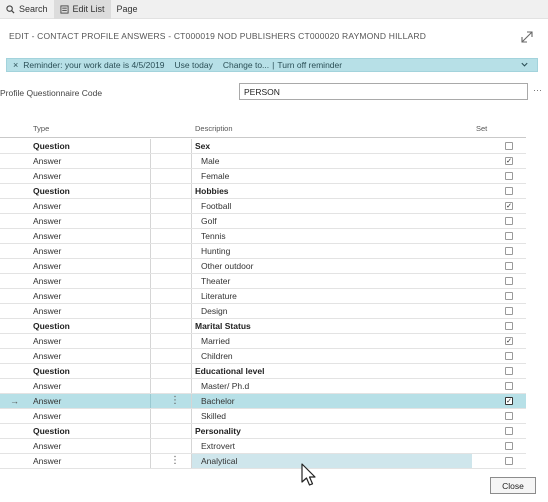  I want to click on table-row: ⋮ Answer Analytical, so click(263, 461).